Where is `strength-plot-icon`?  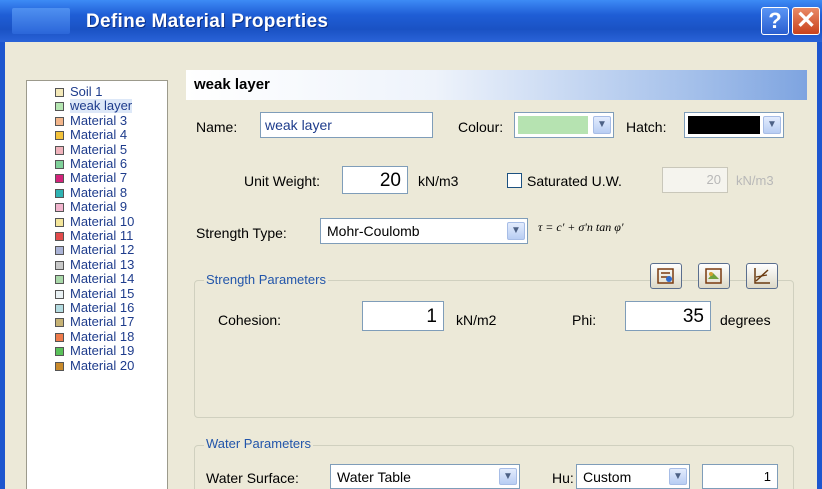 strength-plot-icon is located at coordinates (762, 276).